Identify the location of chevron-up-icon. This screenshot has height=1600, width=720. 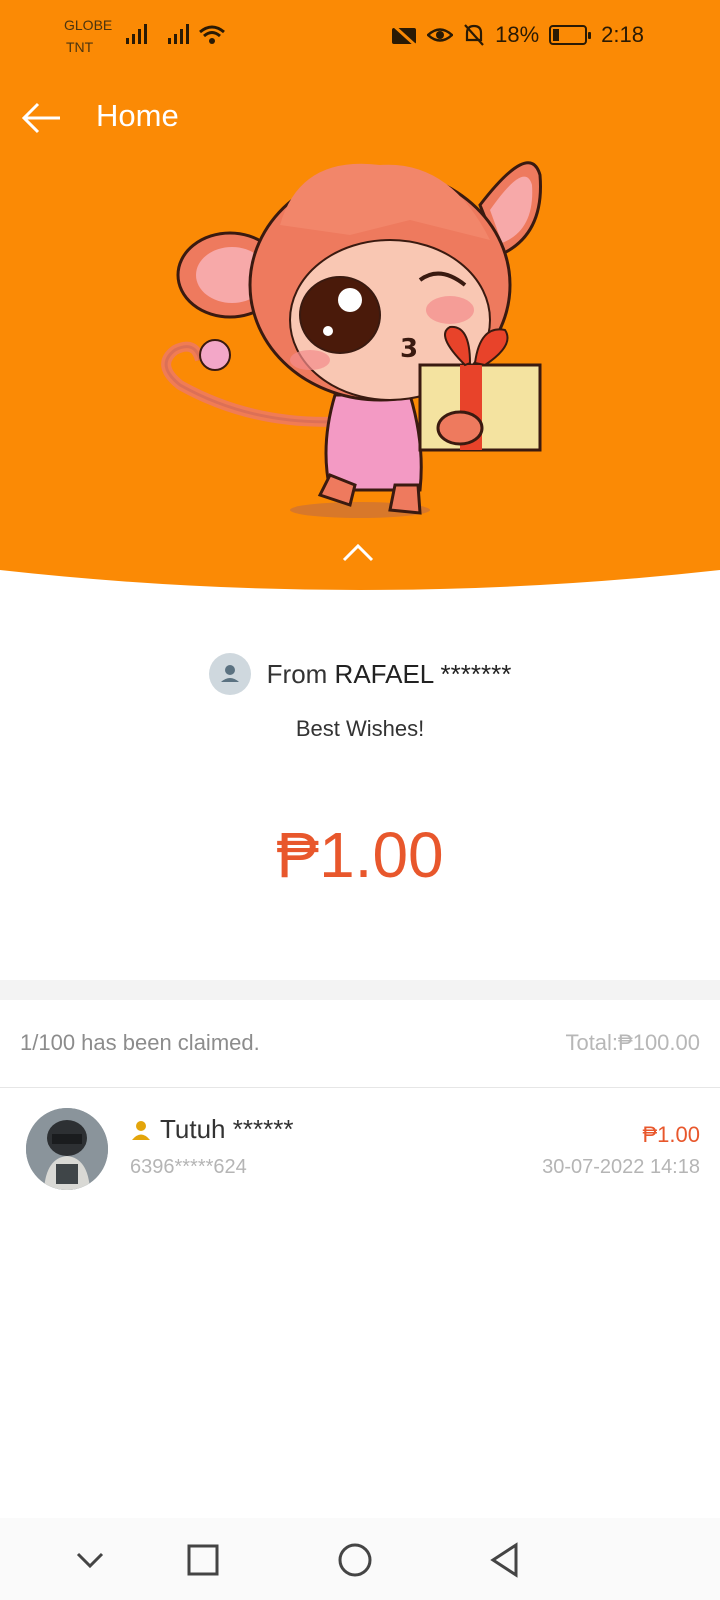
(358, 552).